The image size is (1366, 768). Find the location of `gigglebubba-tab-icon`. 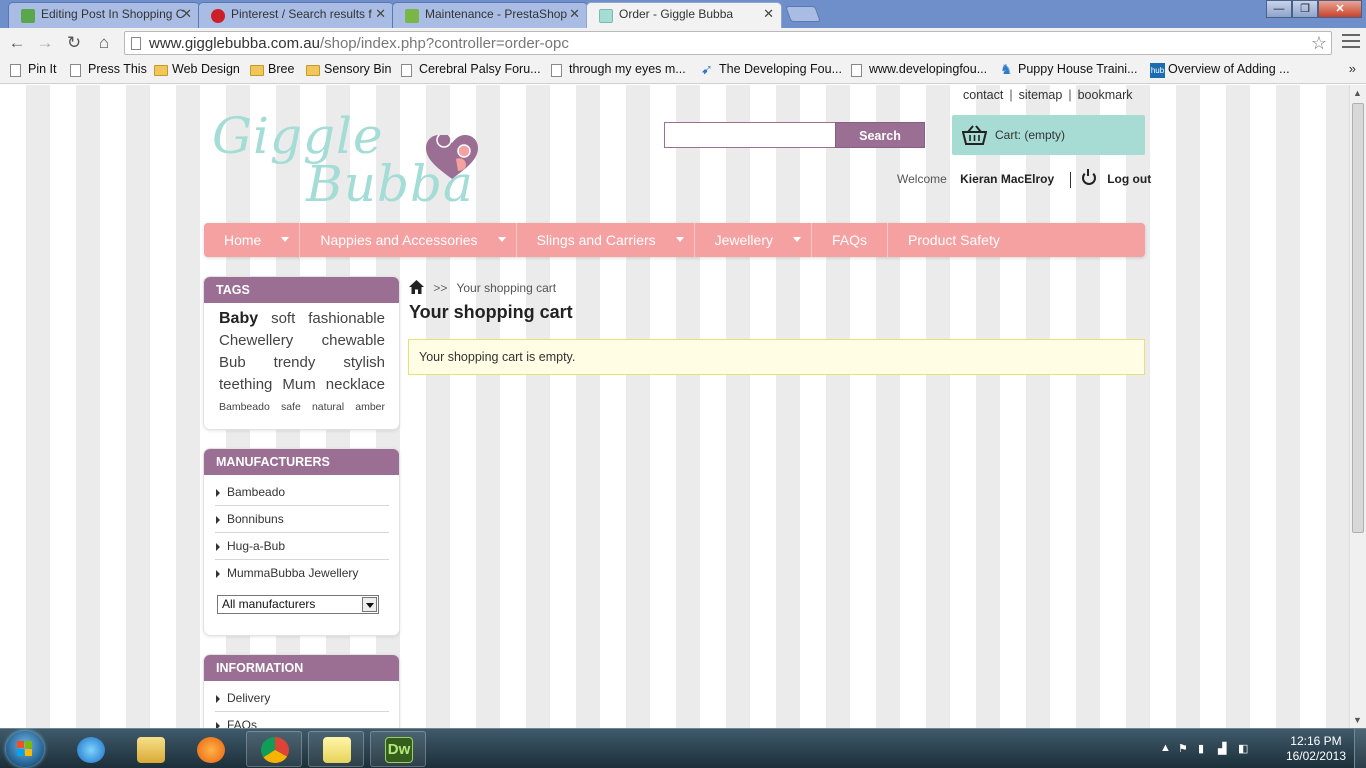

gigglebubba-tab-icon is located at coordinates (606, 16).